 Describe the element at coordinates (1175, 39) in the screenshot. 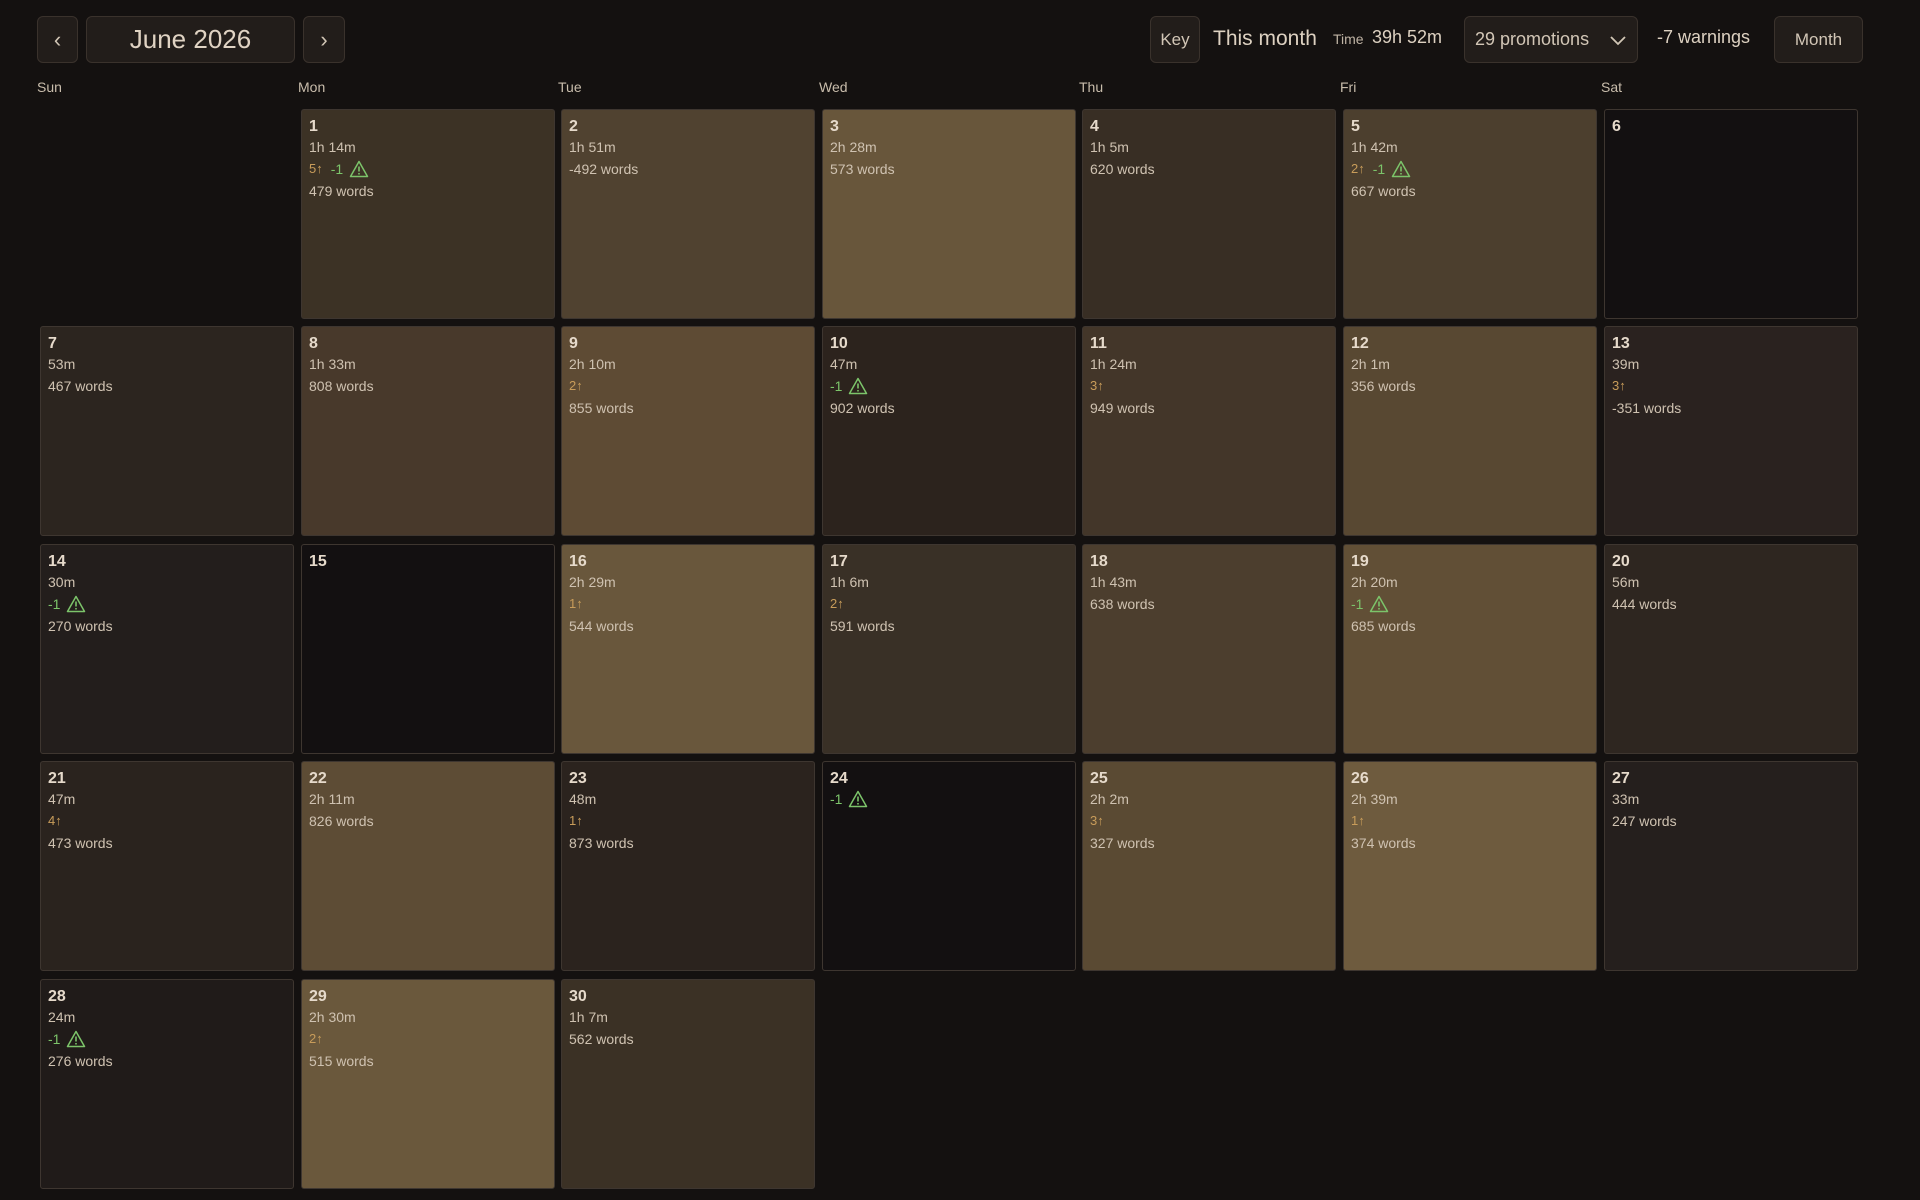

I see `key-button: Key` at that location.